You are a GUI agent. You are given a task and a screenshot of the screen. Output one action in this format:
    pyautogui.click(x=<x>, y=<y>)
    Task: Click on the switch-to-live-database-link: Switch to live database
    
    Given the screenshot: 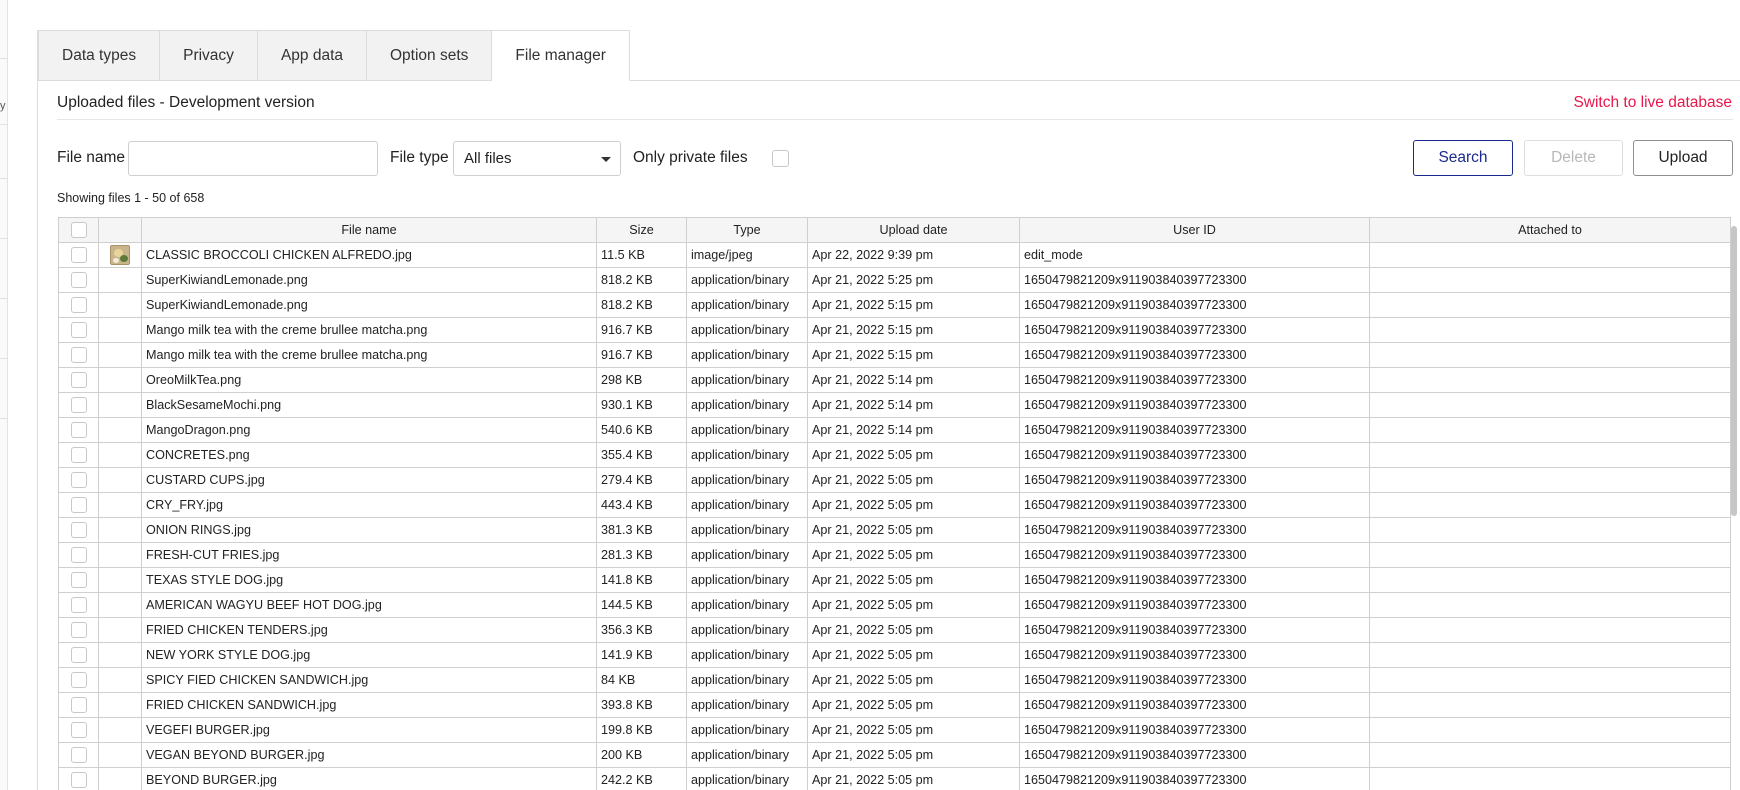 What is the action you would take?
    pyautogui.click(x=1652, y=103)
    